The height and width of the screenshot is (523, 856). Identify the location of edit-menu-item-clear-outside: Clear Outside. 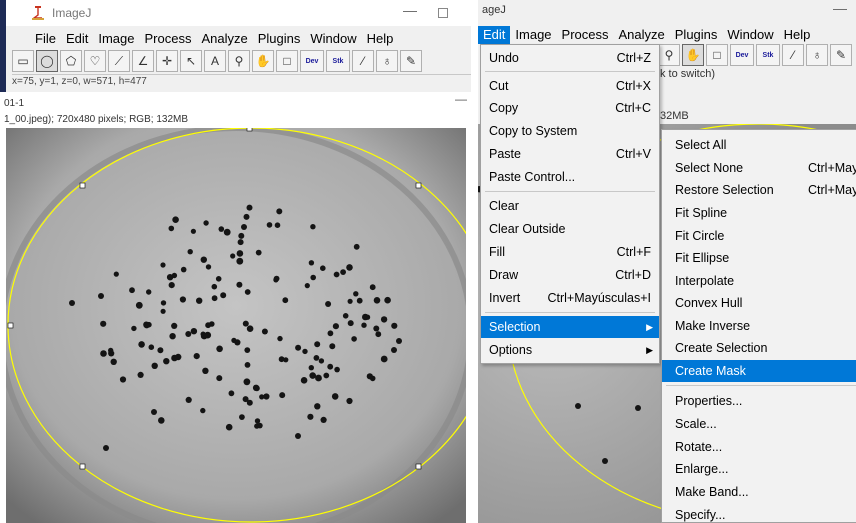
(570, 229).